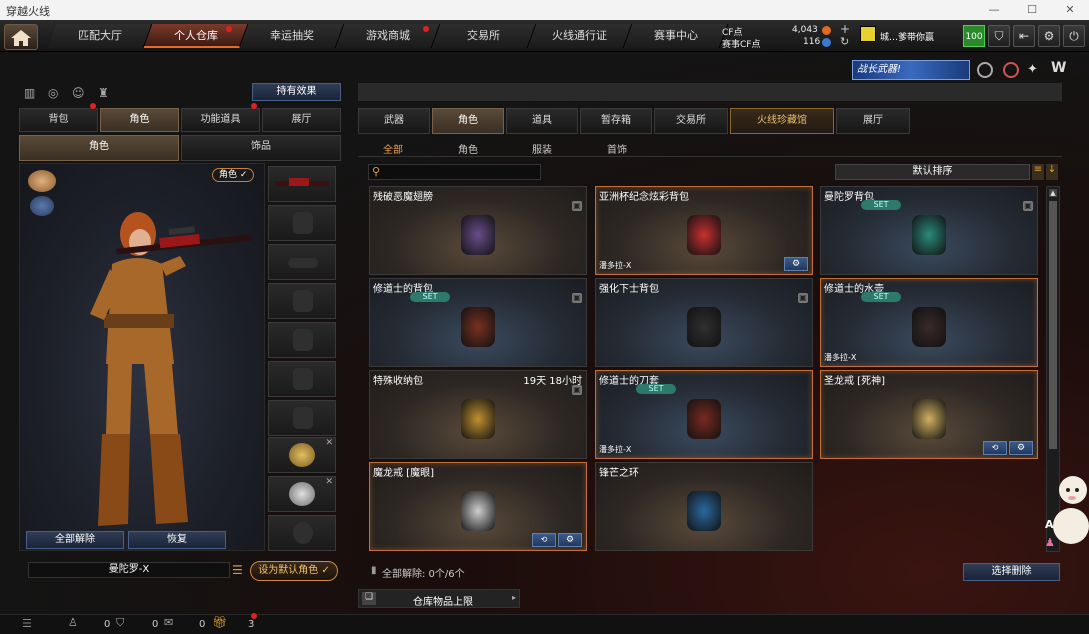  Describe the element at coordinates (139, 120) in the screenshot. I see `left-tab: 角色` at that location.